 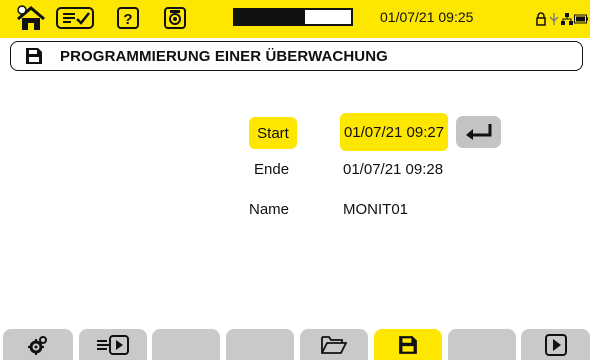 What do you see at coordinates (581, 19) in the screenshot?
I see `battery-icon` at bounding box center [581, 19].